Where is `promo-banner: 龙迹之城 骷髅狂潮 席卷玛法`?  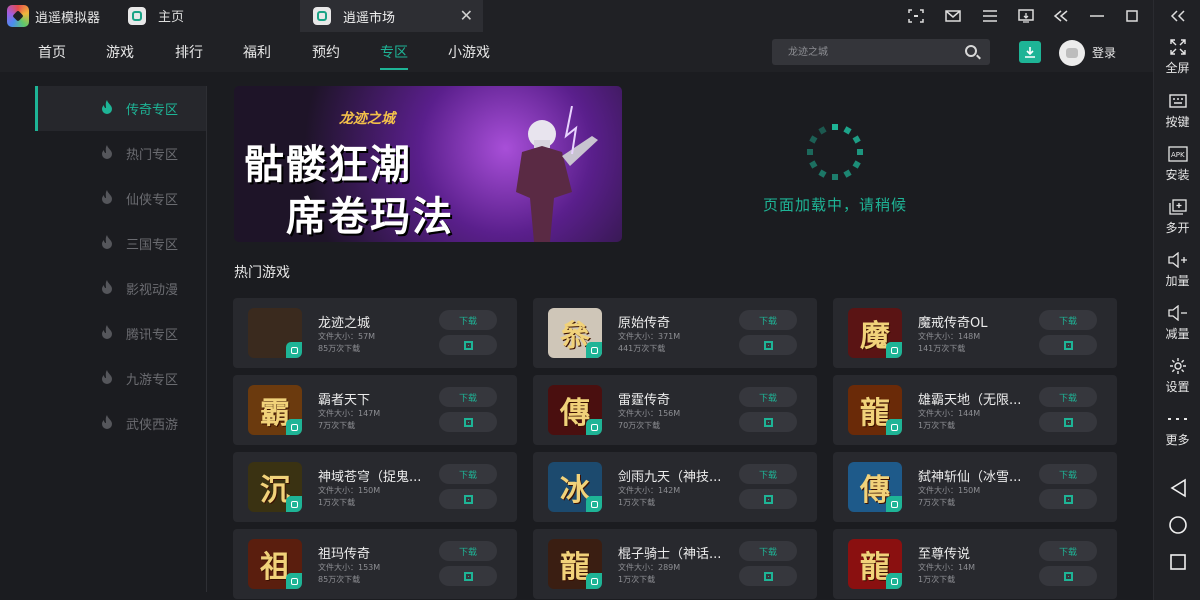 promo-banner: 龙迹之城 骷髅狂潮 席卷玛法 is located at coordinates (428, 164).